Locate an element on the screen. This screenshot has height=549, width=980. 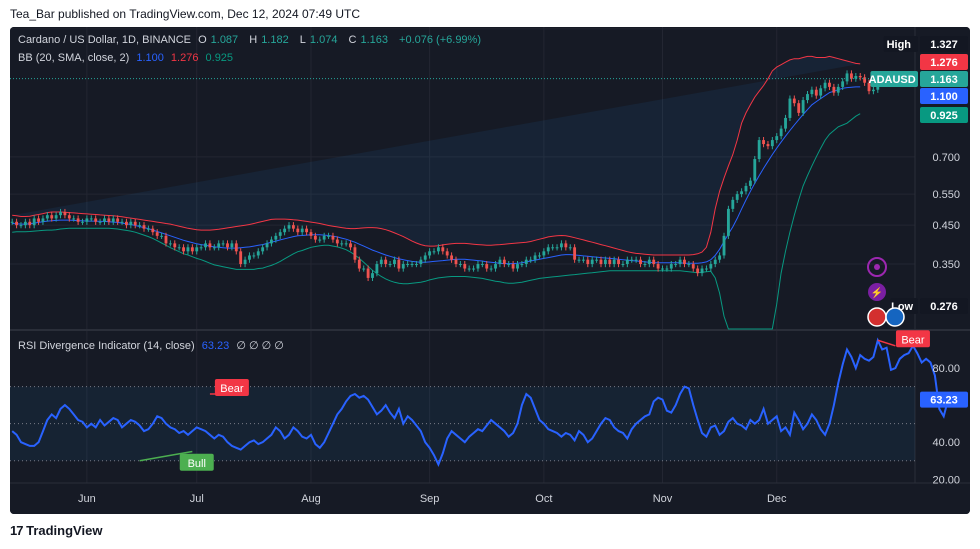
bull-label: Bull is located at coordinates (197, 464).